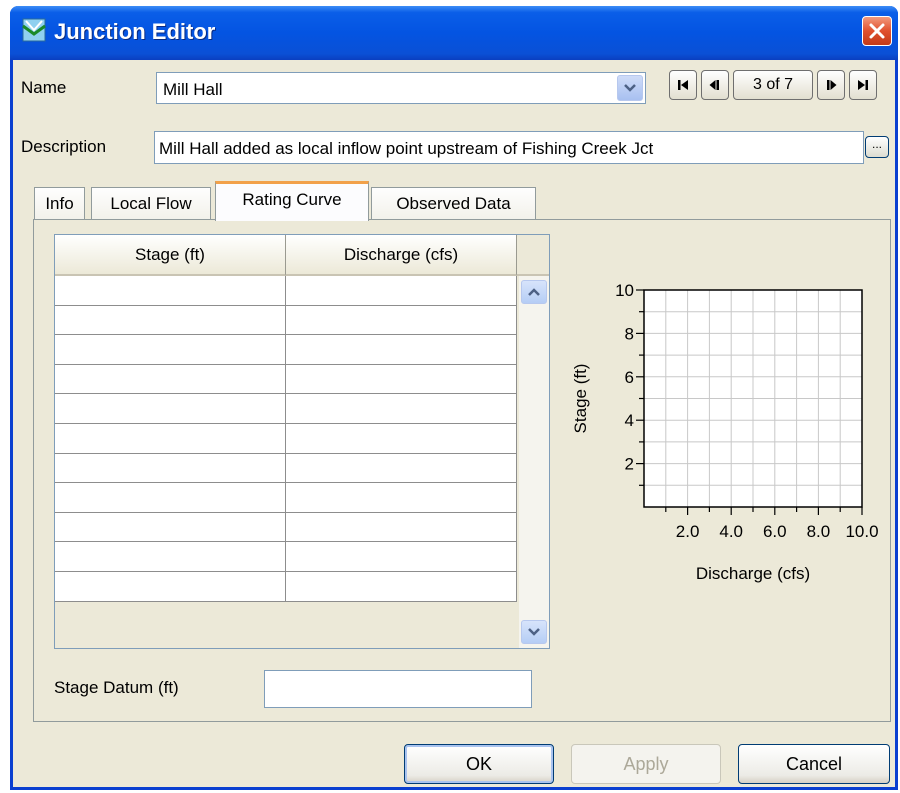 The width and height of the screenshot is (900, 793). Describe the element at coordinates (479, 764) in the screenshot. I see `ok-button: OK` at that location.